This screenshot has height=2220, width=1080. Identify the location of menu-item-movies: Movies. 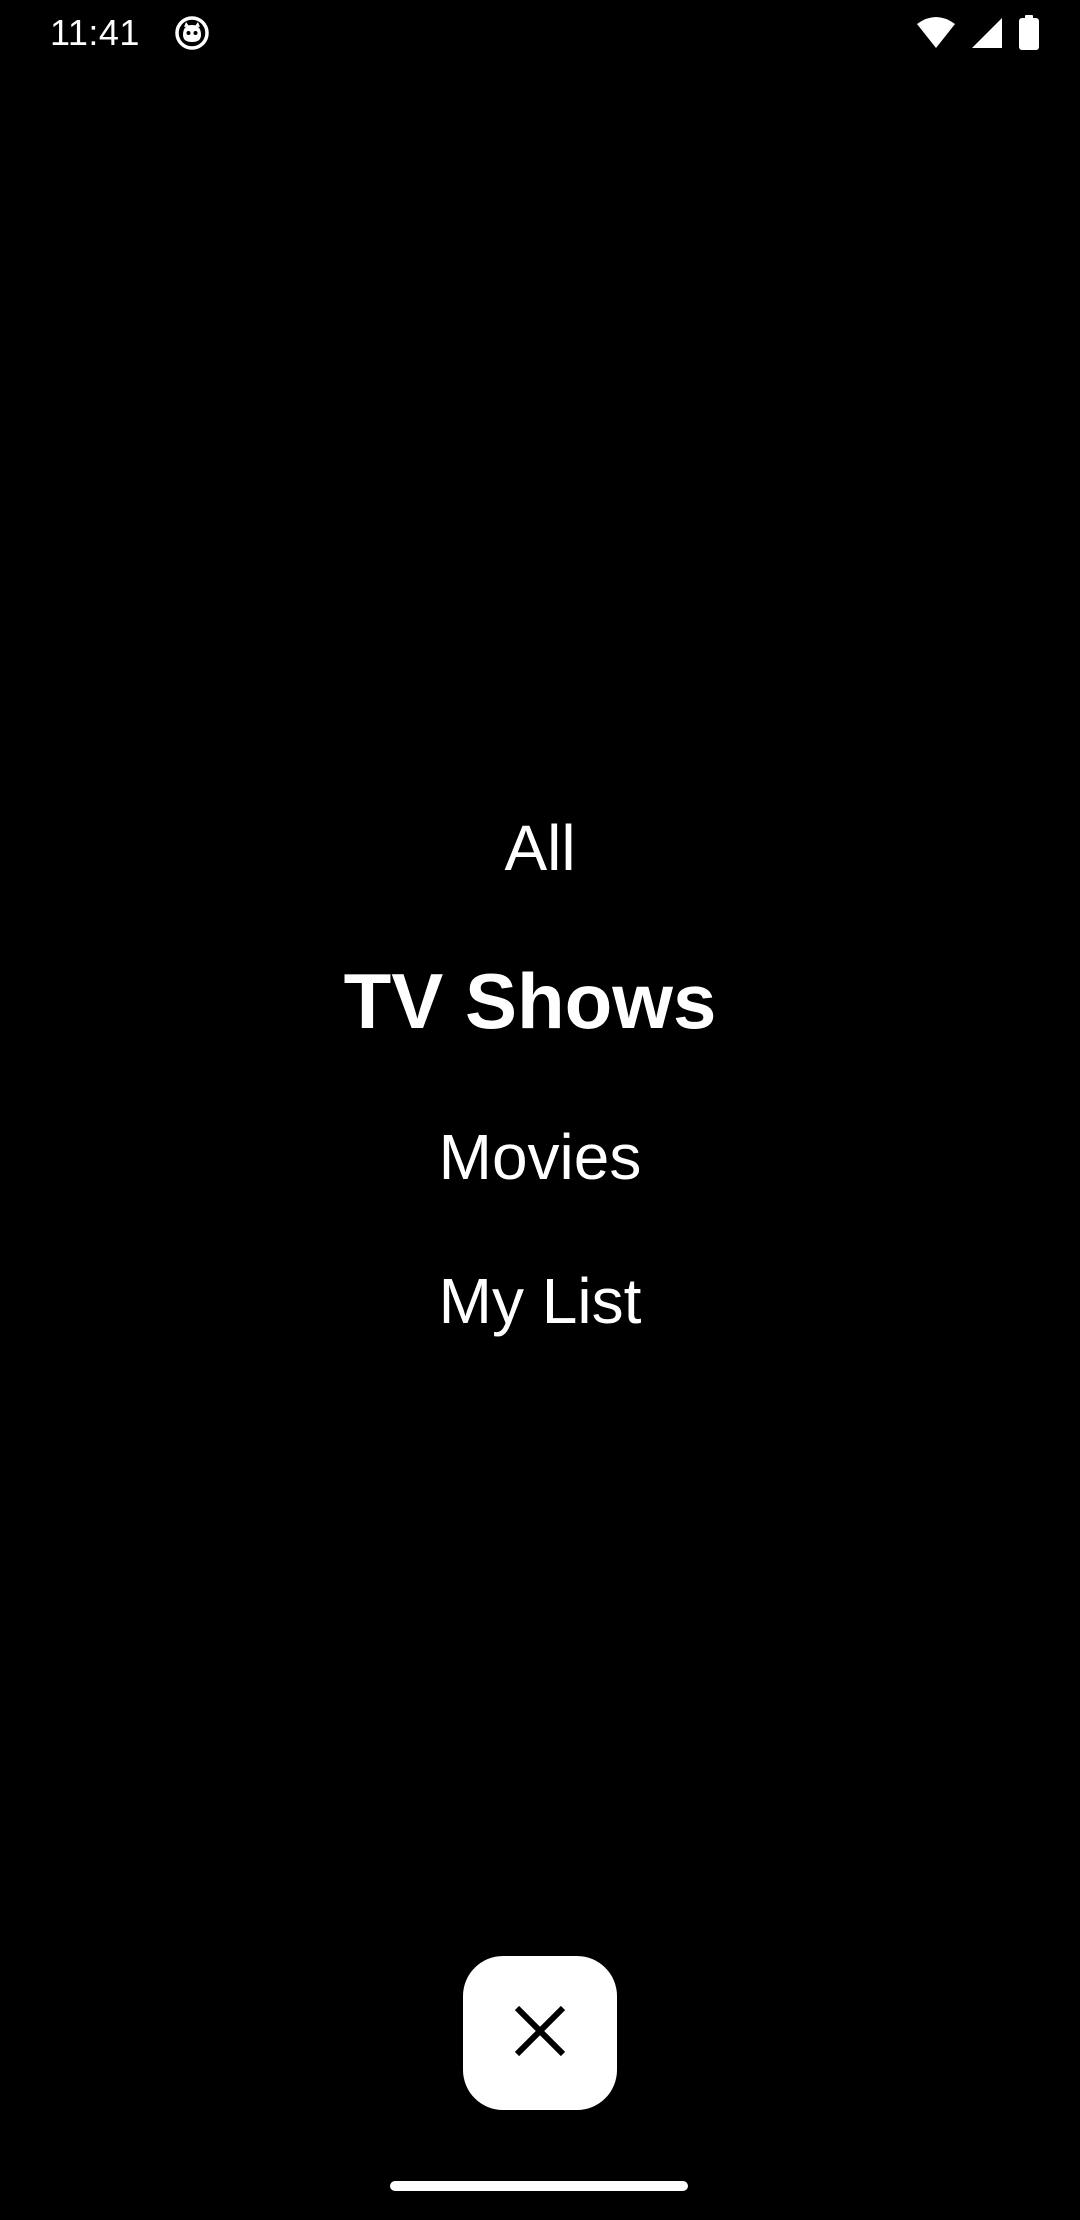
(540, 1157).